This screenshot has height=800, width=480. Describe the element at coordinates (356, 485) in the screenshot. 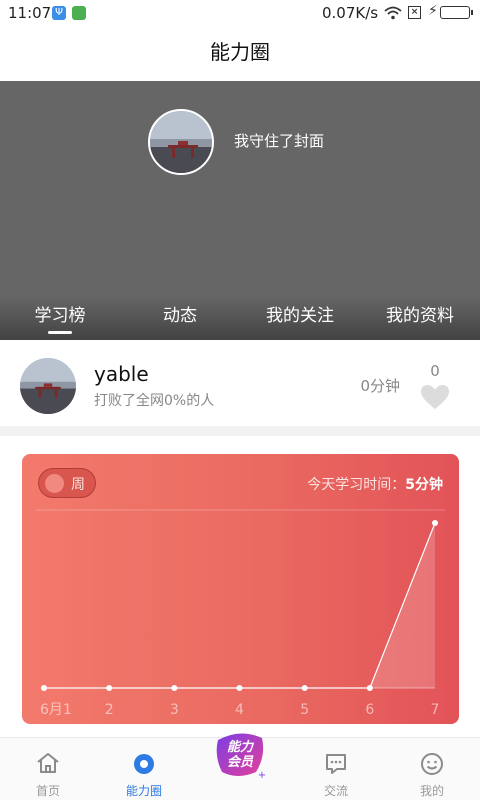

I see `today-label: 今天学习时间：` at that location.